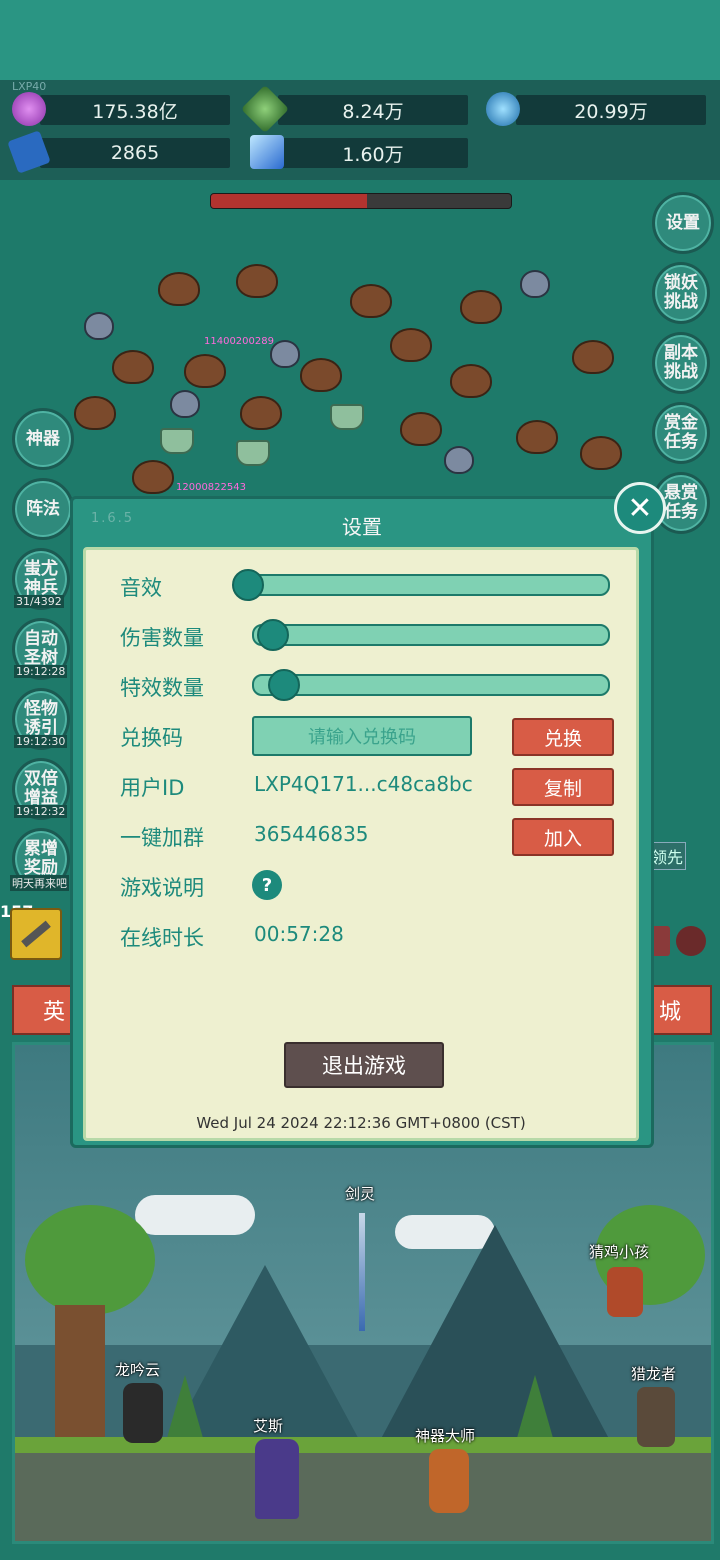 This screenshot has height=1560, width=720. I want to click on demon-lock-label: 锁妖挑战, so click(681, 292).